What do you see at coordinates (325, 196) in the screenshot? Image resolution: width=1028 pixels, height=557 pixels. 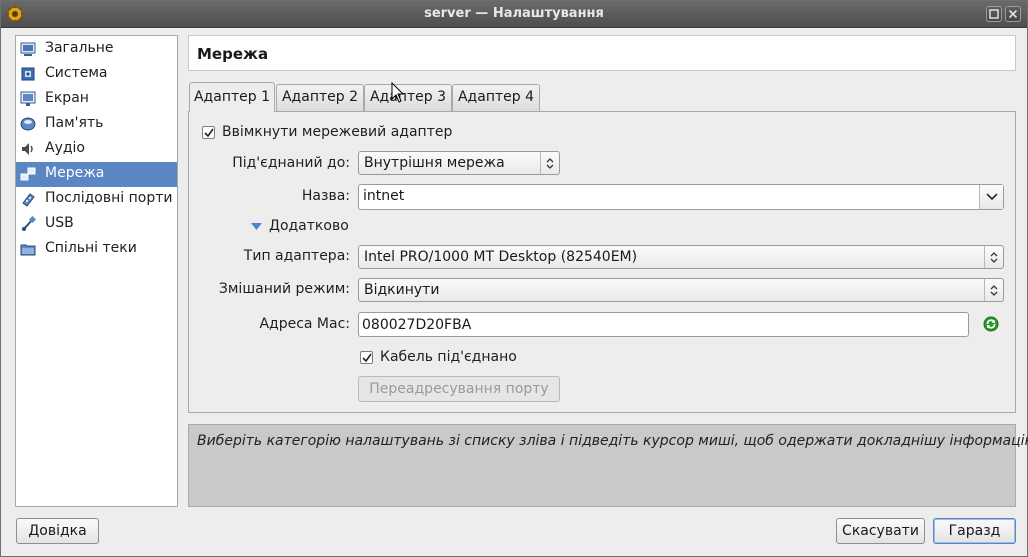 I see `name-label: Назва:` at bounding box center [325, 196].